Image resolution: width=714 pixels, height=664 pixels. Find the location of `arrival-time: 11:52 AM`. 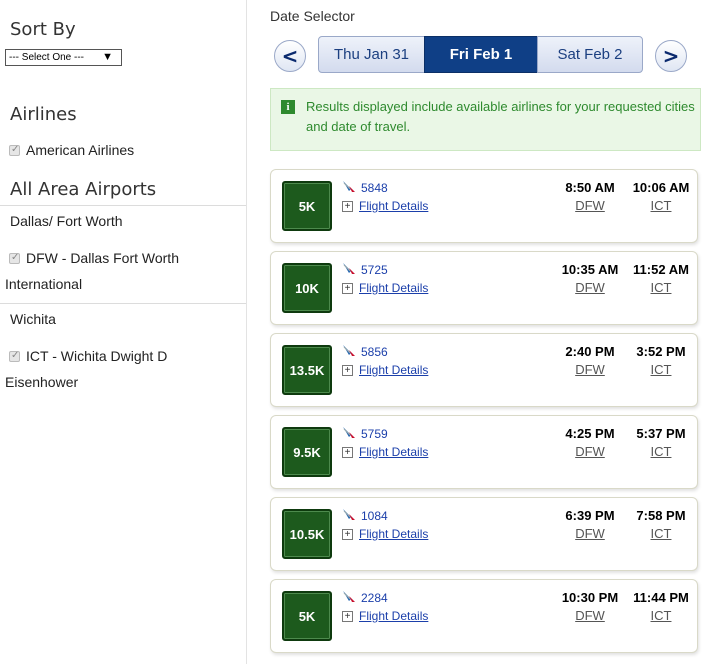

arrival-time: 11:52 AM is located at coordinates (661, 269).